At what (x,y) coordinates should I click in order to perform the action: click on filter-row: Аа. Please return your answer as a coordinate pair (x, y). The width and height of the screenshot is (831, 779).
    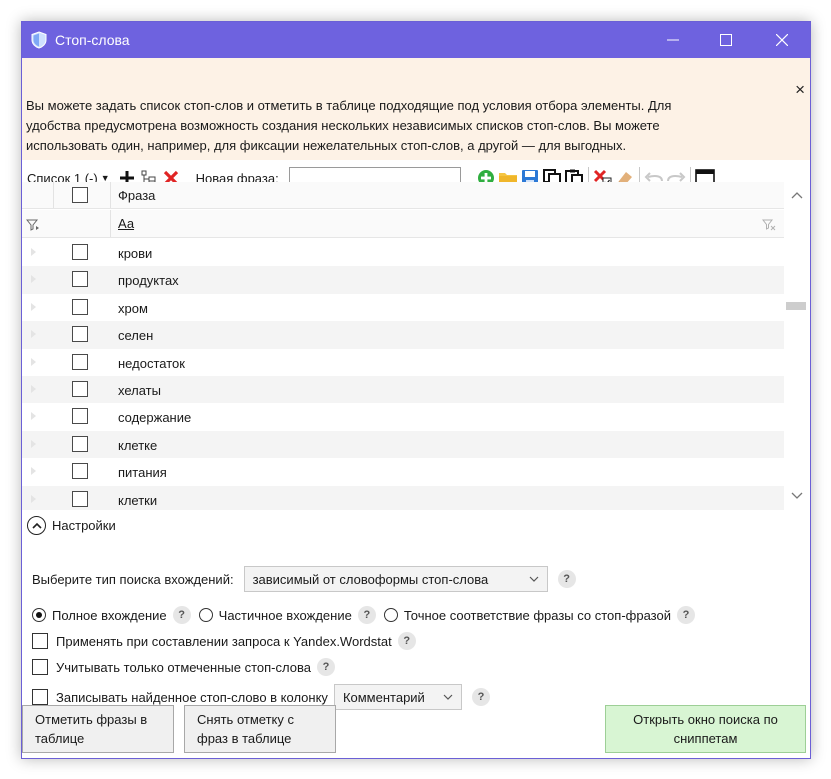
    Looking at the image, I should click on (403, 224).